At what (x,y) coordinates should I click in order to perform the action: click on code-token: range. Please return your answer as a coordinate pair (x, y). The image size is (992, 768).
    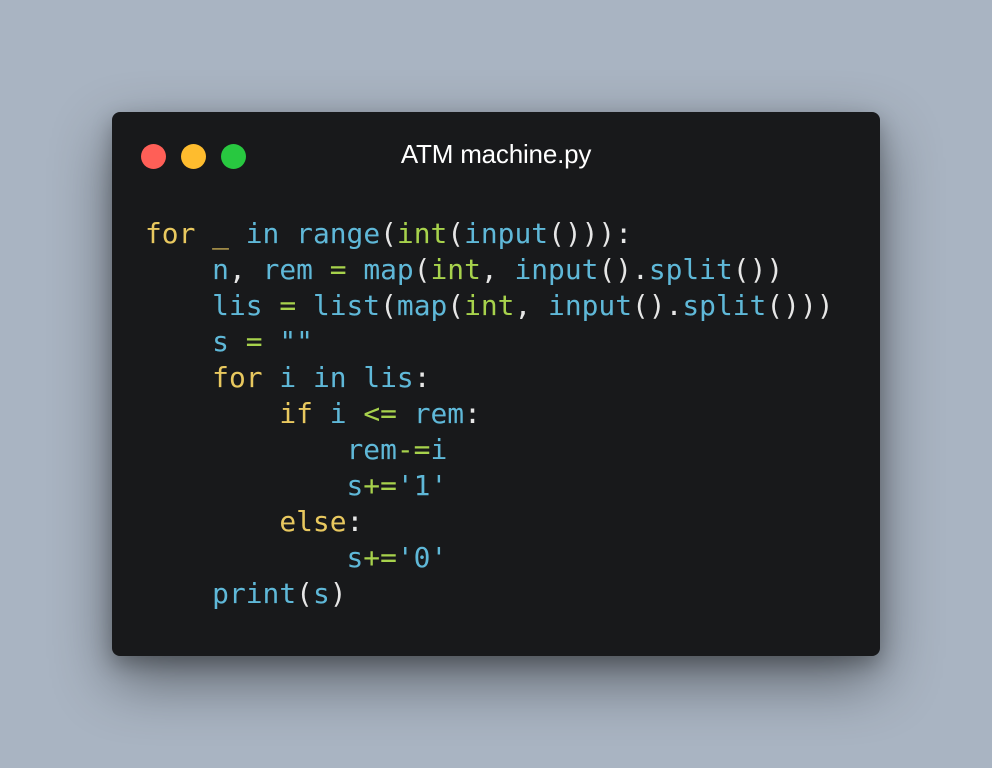
    Looking at the image, I should click on (338, 233).